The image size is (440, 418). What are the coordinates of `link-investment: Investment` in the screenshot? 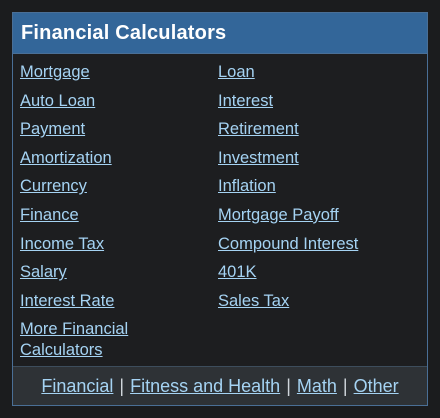 It's located at (318, 158).